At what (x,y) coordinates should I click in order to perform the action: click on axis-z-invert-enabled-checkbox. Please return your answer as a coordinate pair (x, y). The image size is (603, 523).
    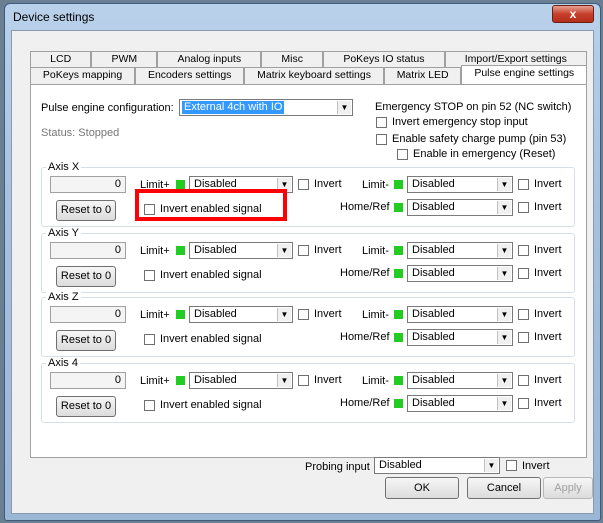
    Looking at the image, I should click on (149, 339).